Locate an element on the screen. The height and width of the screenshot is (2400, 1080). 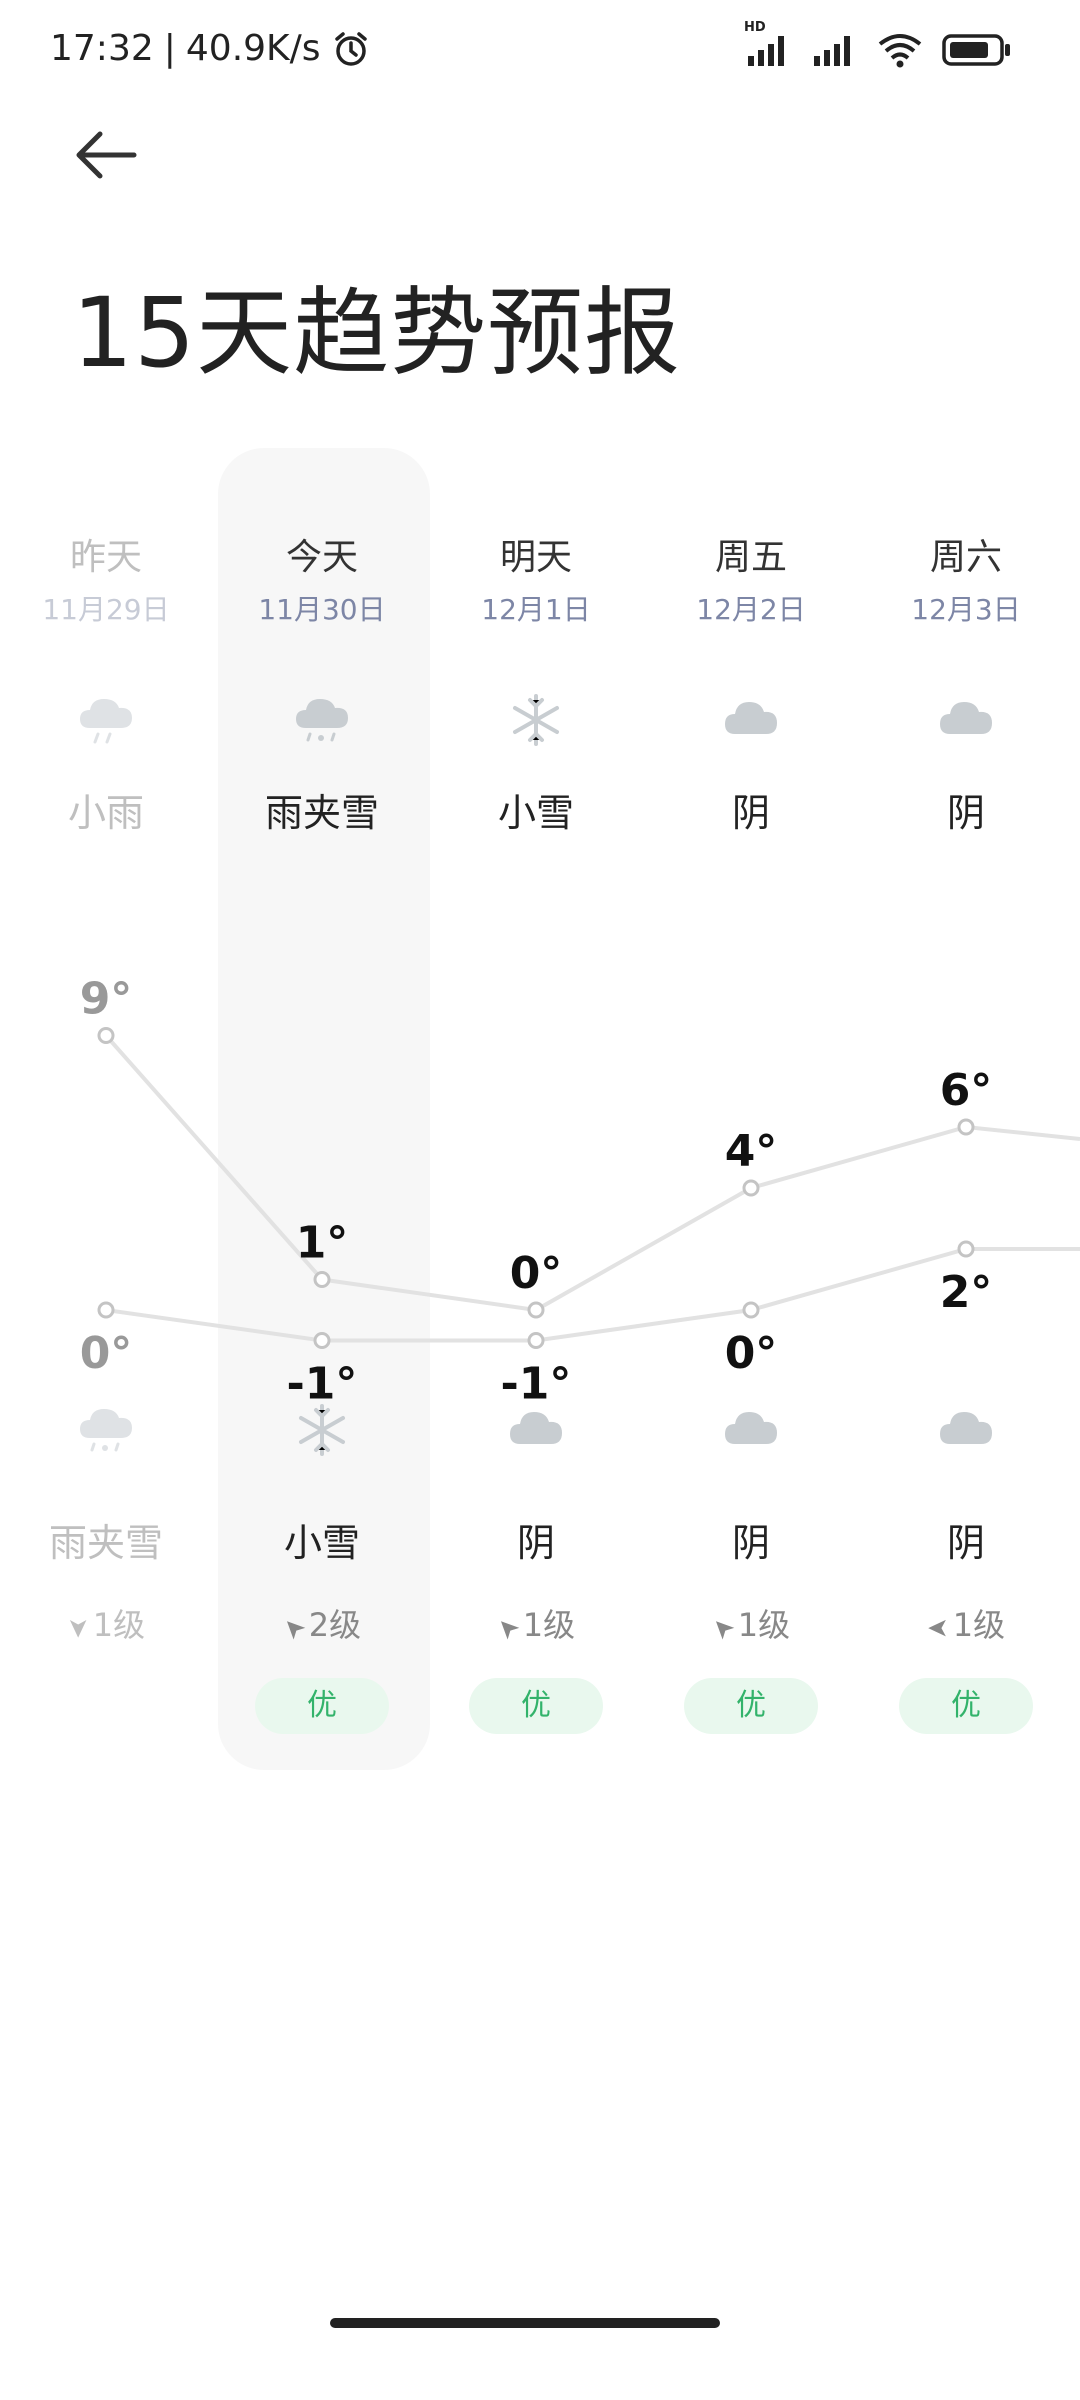
high-temp-label: 9° is located at coordinates (106, 999).